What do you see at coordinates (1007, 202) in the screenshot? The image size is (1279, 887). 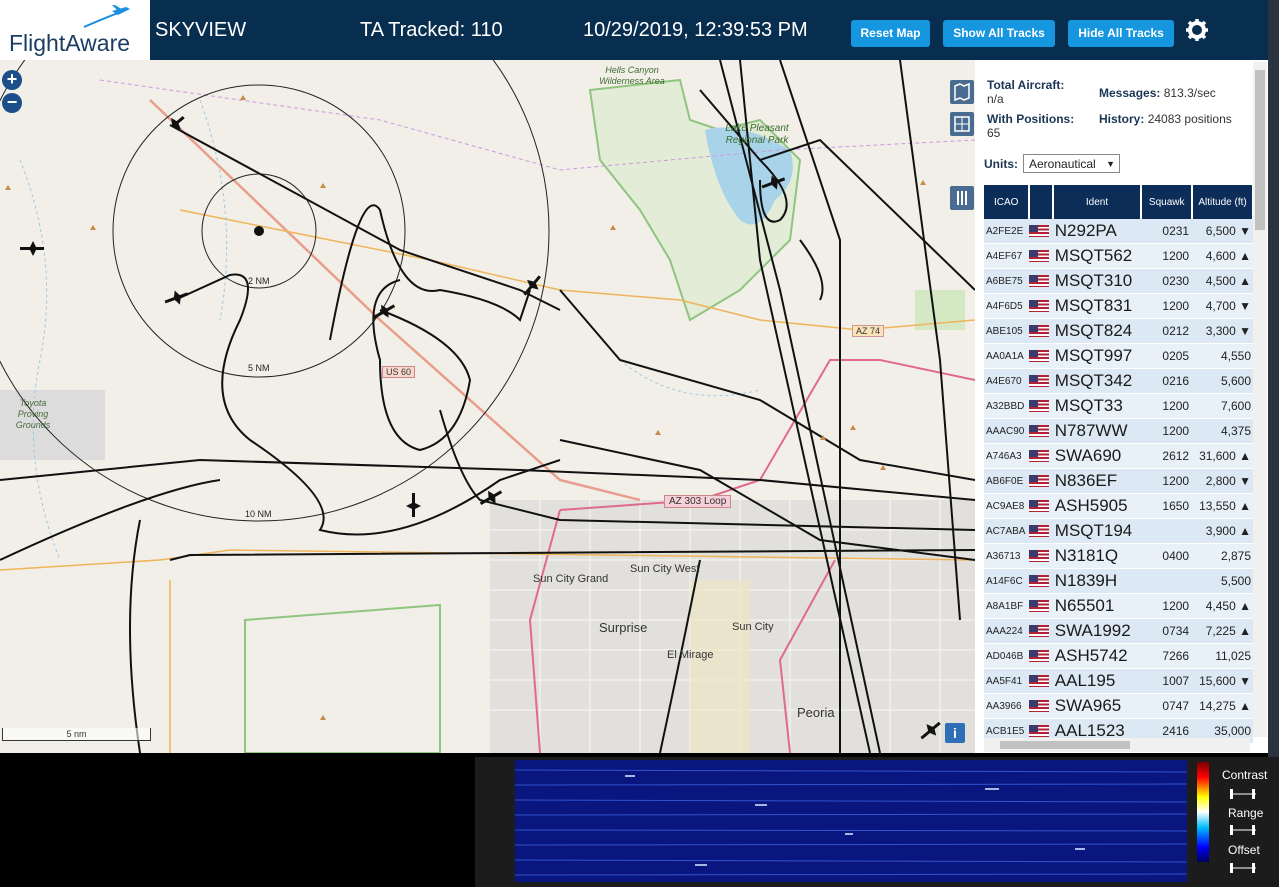 I see `col-header-icao: ICAO` at bounding box center [1007, 202].